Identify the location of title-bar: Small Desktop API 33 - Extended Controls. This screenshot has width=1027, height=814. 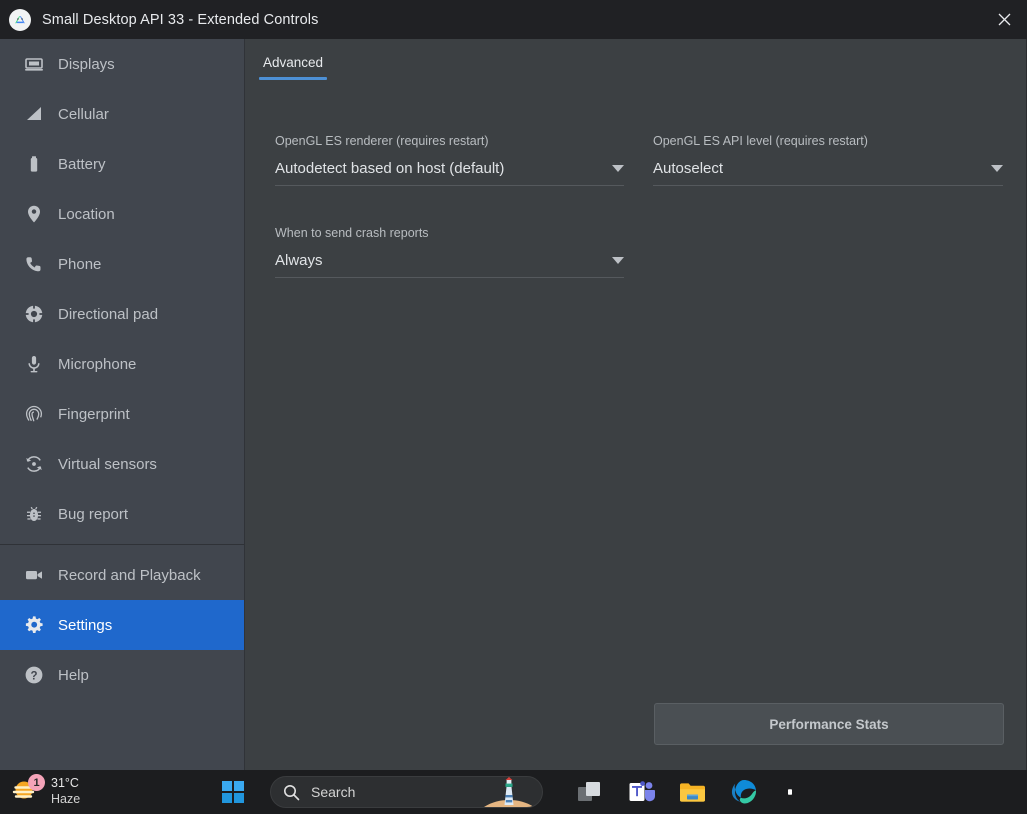
(513, 19).